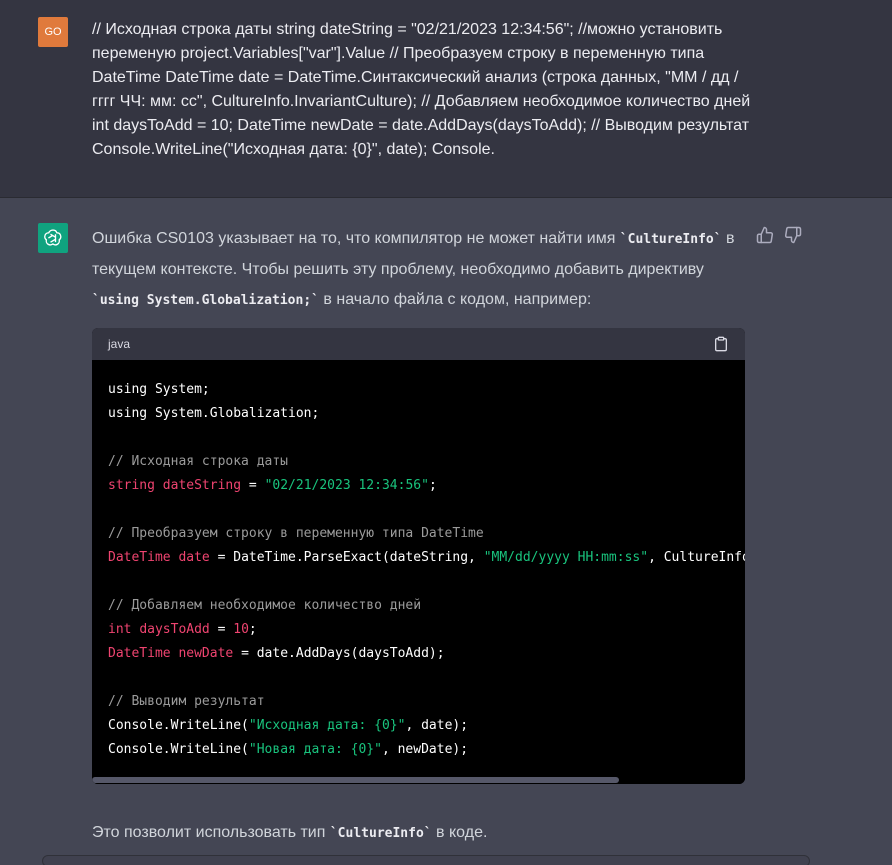 The width and height of the screenshot is (892, 865). What do you see at coordinates (205, 300) in the screenshot?
I see `inline-code-using-directive: `using System.Globalization;`` at bounding box center [205, 300].